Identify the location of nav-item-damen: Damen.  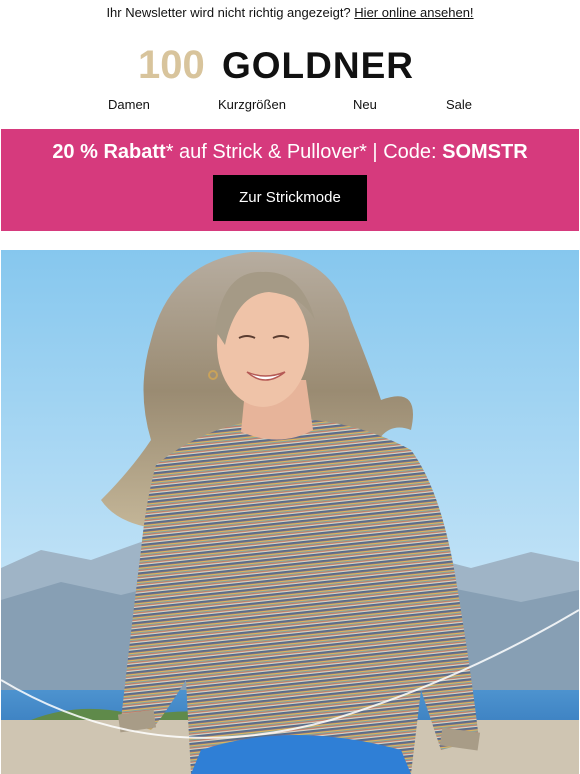
(129, 104).